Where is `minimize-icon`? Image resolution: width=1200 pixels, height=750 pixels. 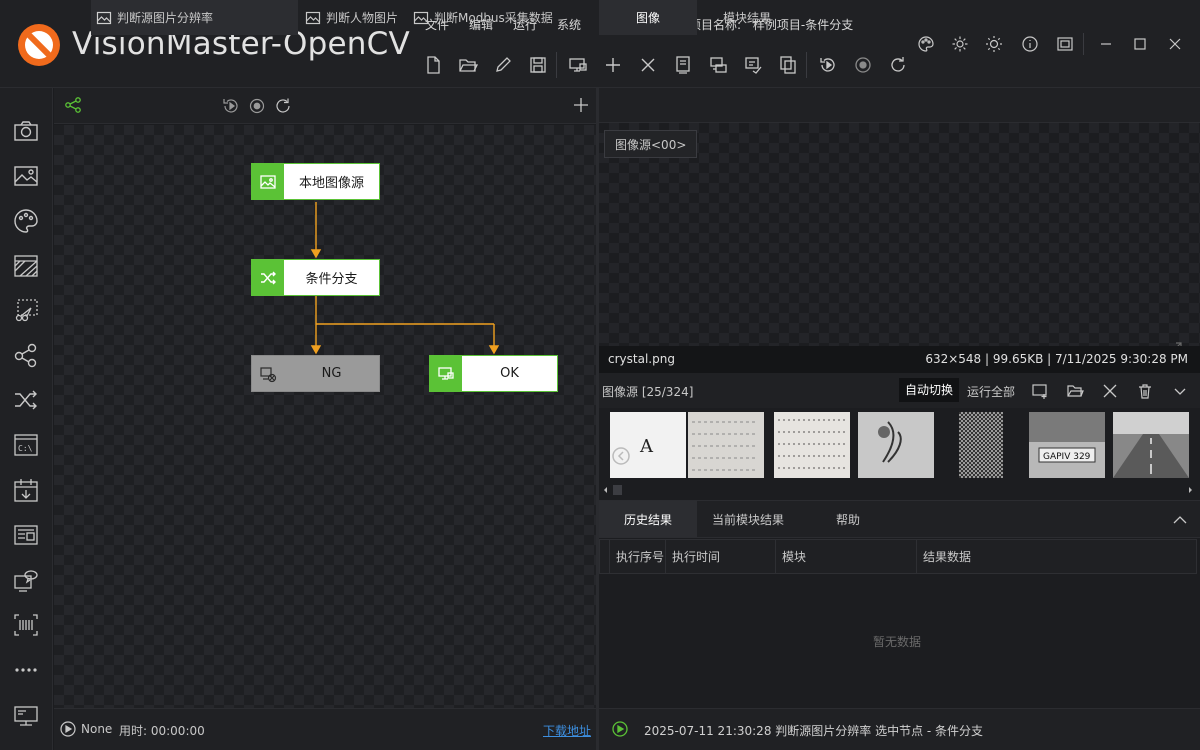 minimize-icon is located at coordinates (1106, 44).